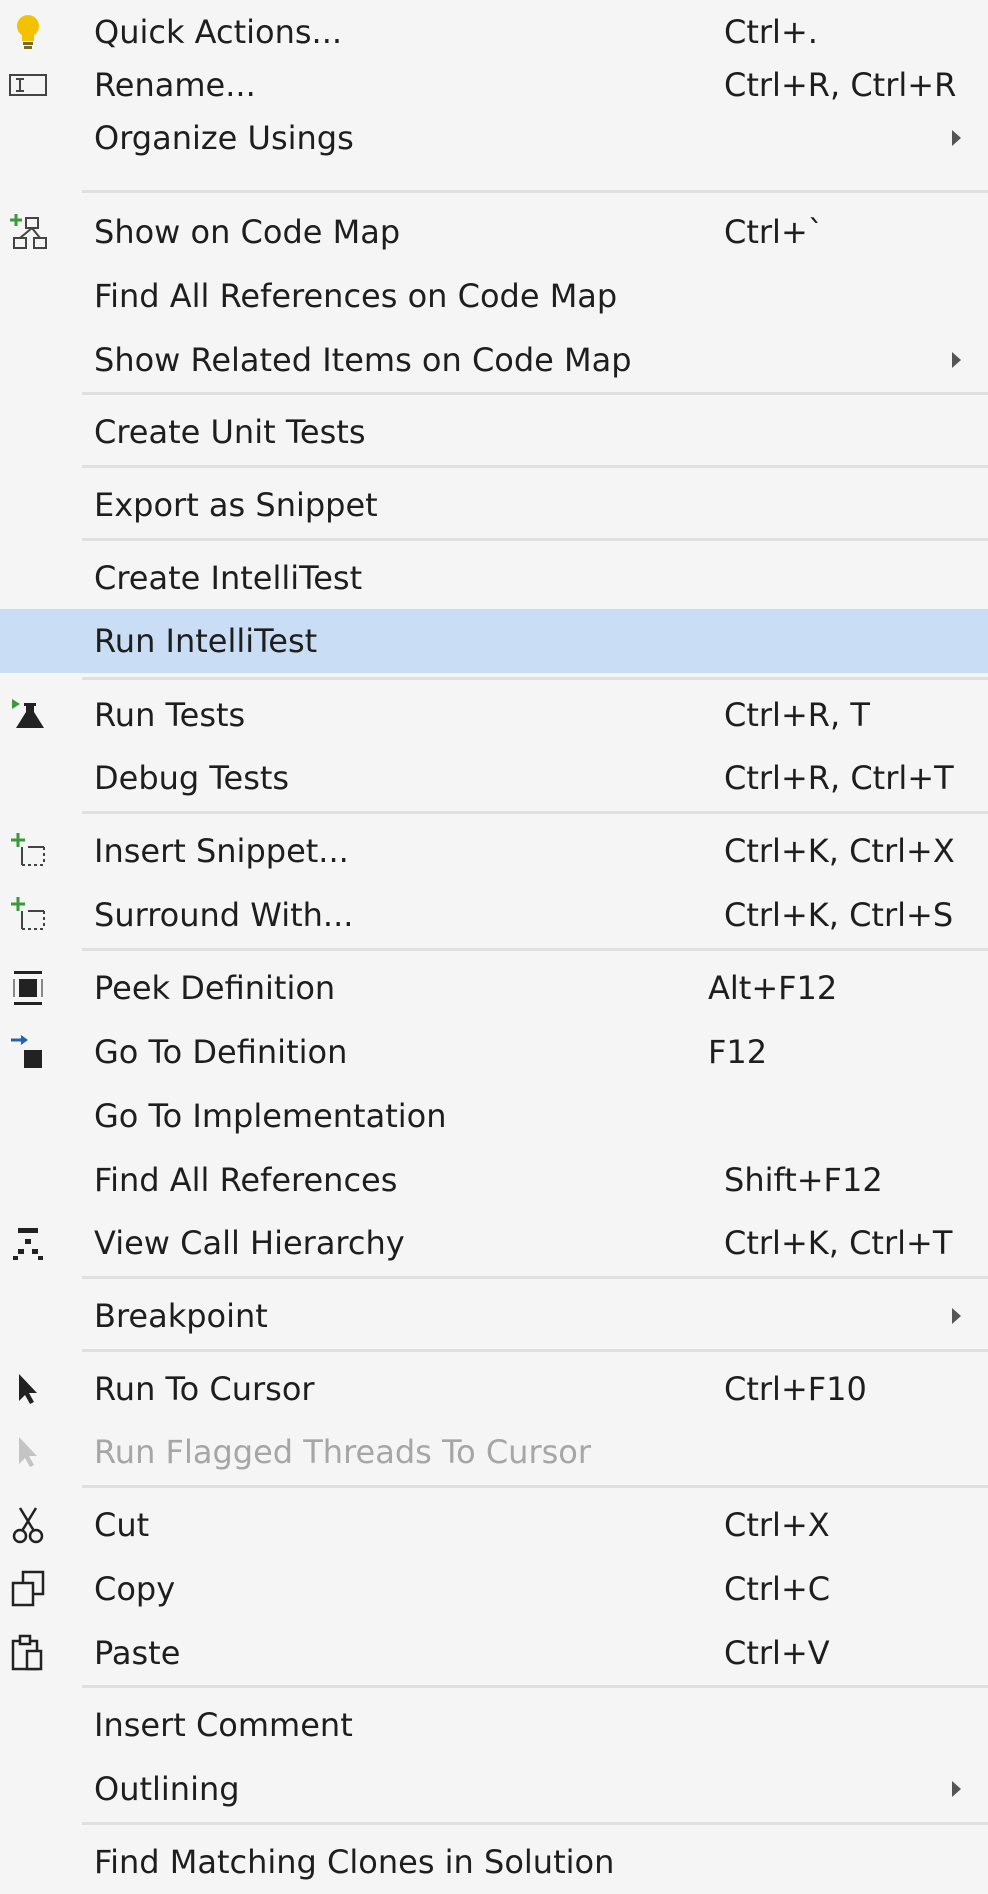 The width and height of the screenshot is (988, 1894). I want to click on menu-item-label: Run Tests, so click(170, 715).